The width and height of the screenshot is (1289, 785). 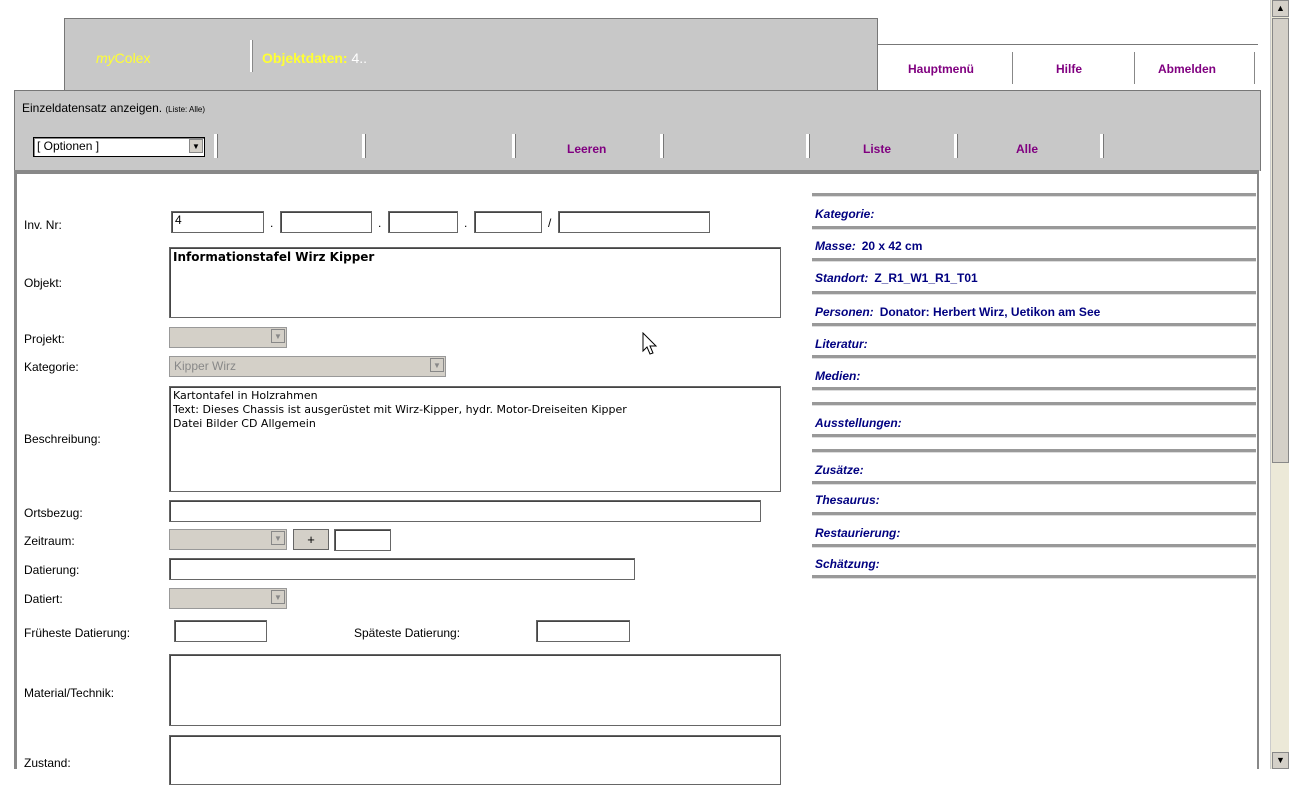 What do you see at coordinates (77, 633) in the screenshot?
I see `frueheste-label: Früheste Datierung:` at bounding box center [77, 633].